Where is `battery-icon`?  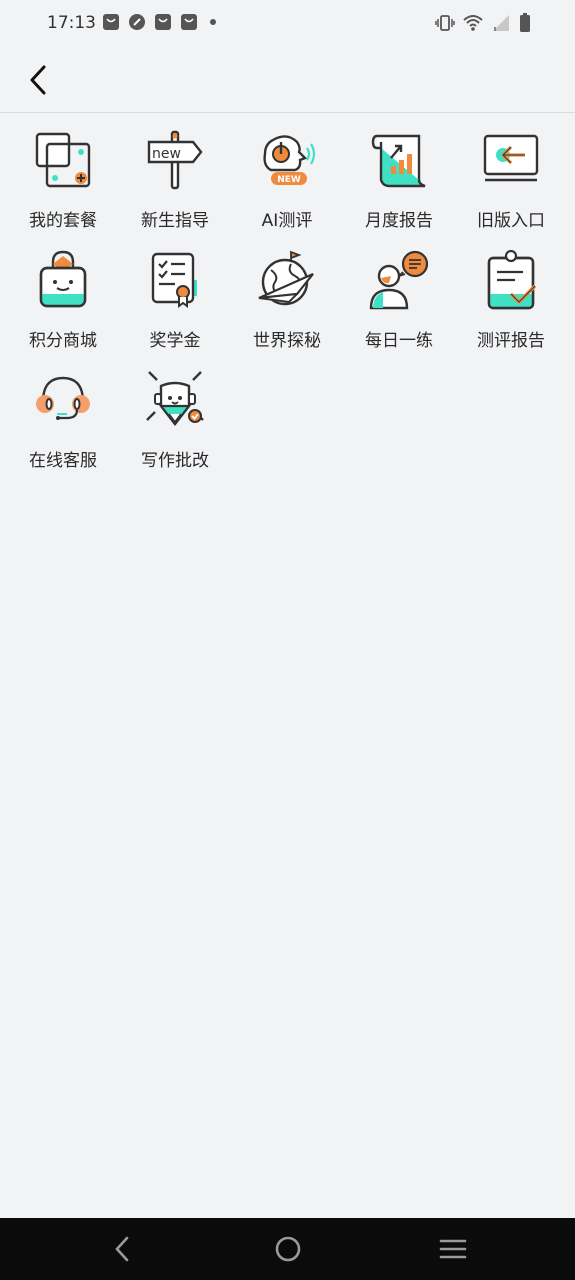 battery-icon is located at coordinates (525, 25).